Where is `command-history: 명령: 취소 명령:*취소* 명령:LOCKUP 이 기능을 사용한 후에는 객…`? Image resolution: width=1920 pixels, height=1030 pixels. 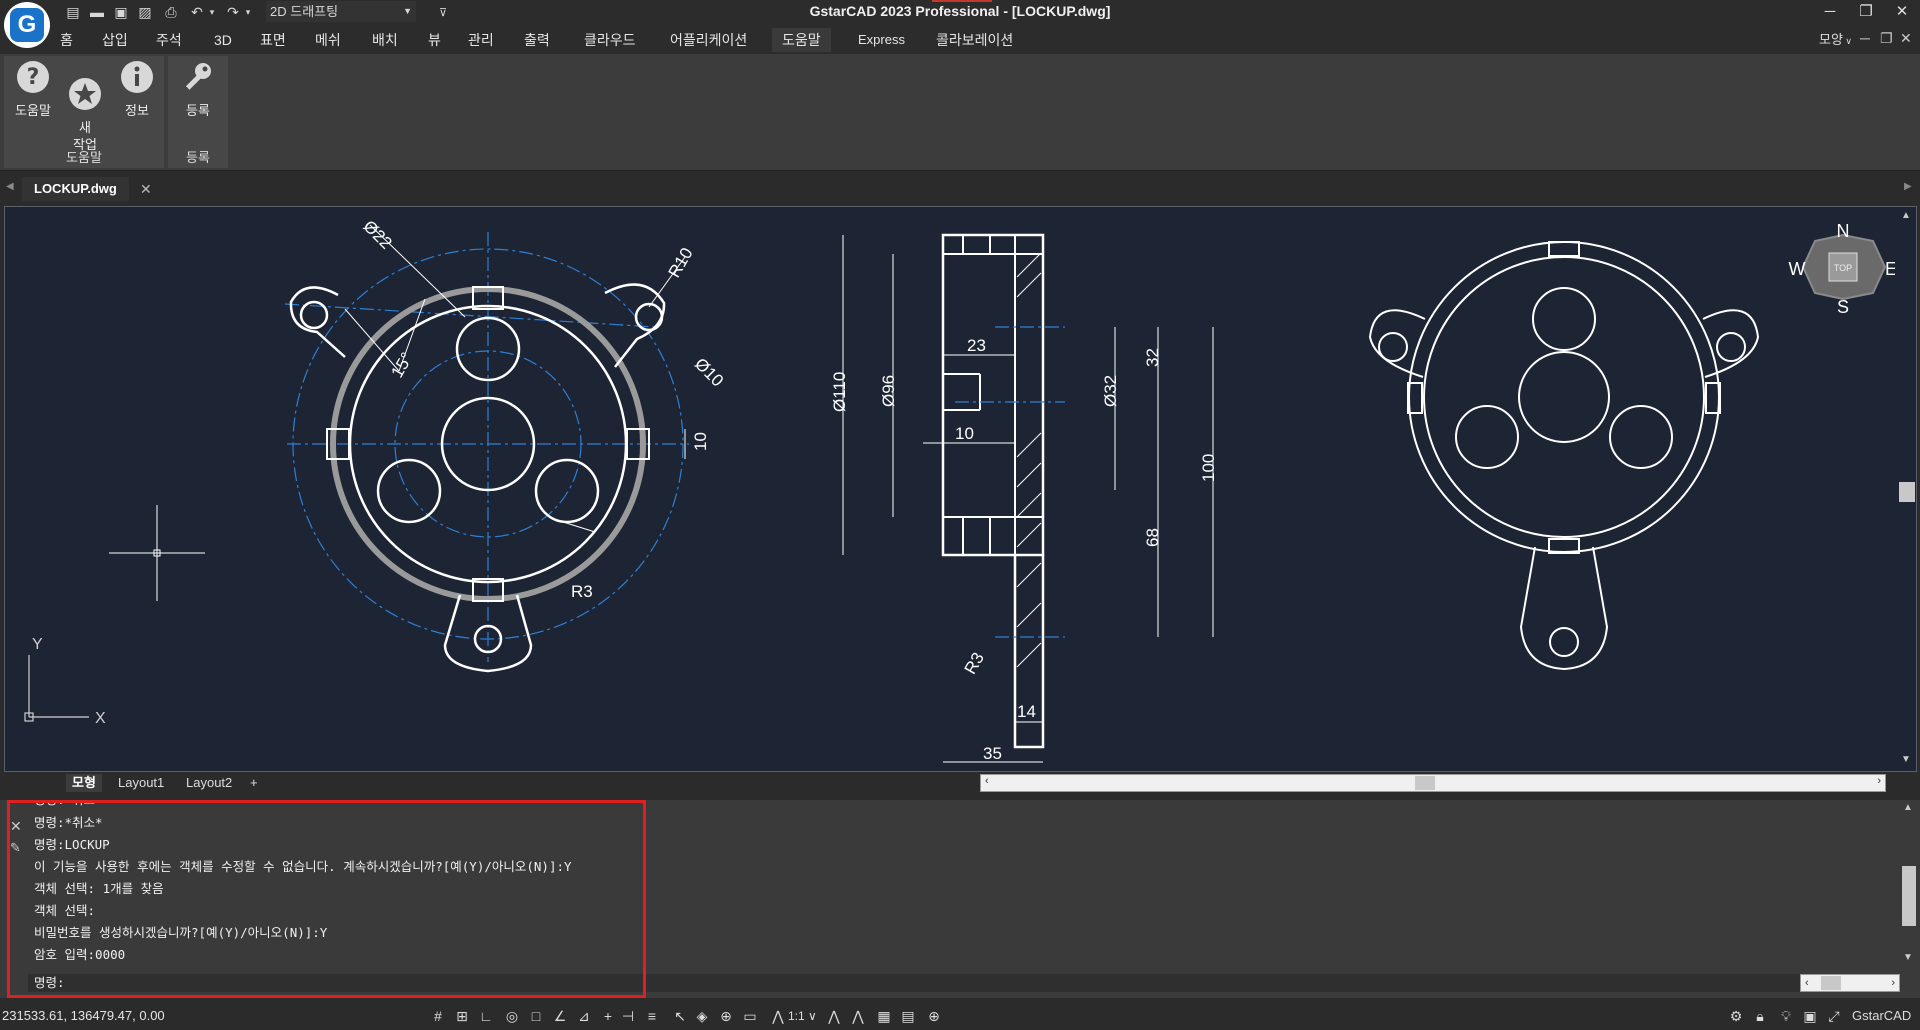
command-history: 명령: 취소 명령:*취소* 명령:LOCKUP 이 기능을 사용한 후에는 객… is located at coordinates (334, 883).